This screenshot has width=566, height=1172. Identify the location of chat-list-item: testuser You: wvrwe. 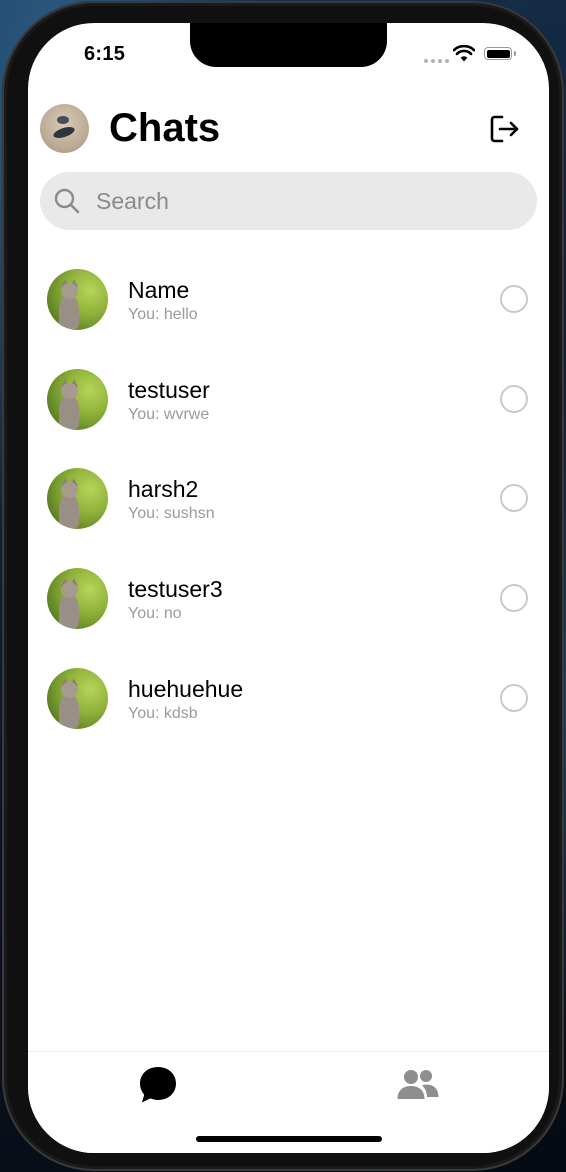
(288, 407).